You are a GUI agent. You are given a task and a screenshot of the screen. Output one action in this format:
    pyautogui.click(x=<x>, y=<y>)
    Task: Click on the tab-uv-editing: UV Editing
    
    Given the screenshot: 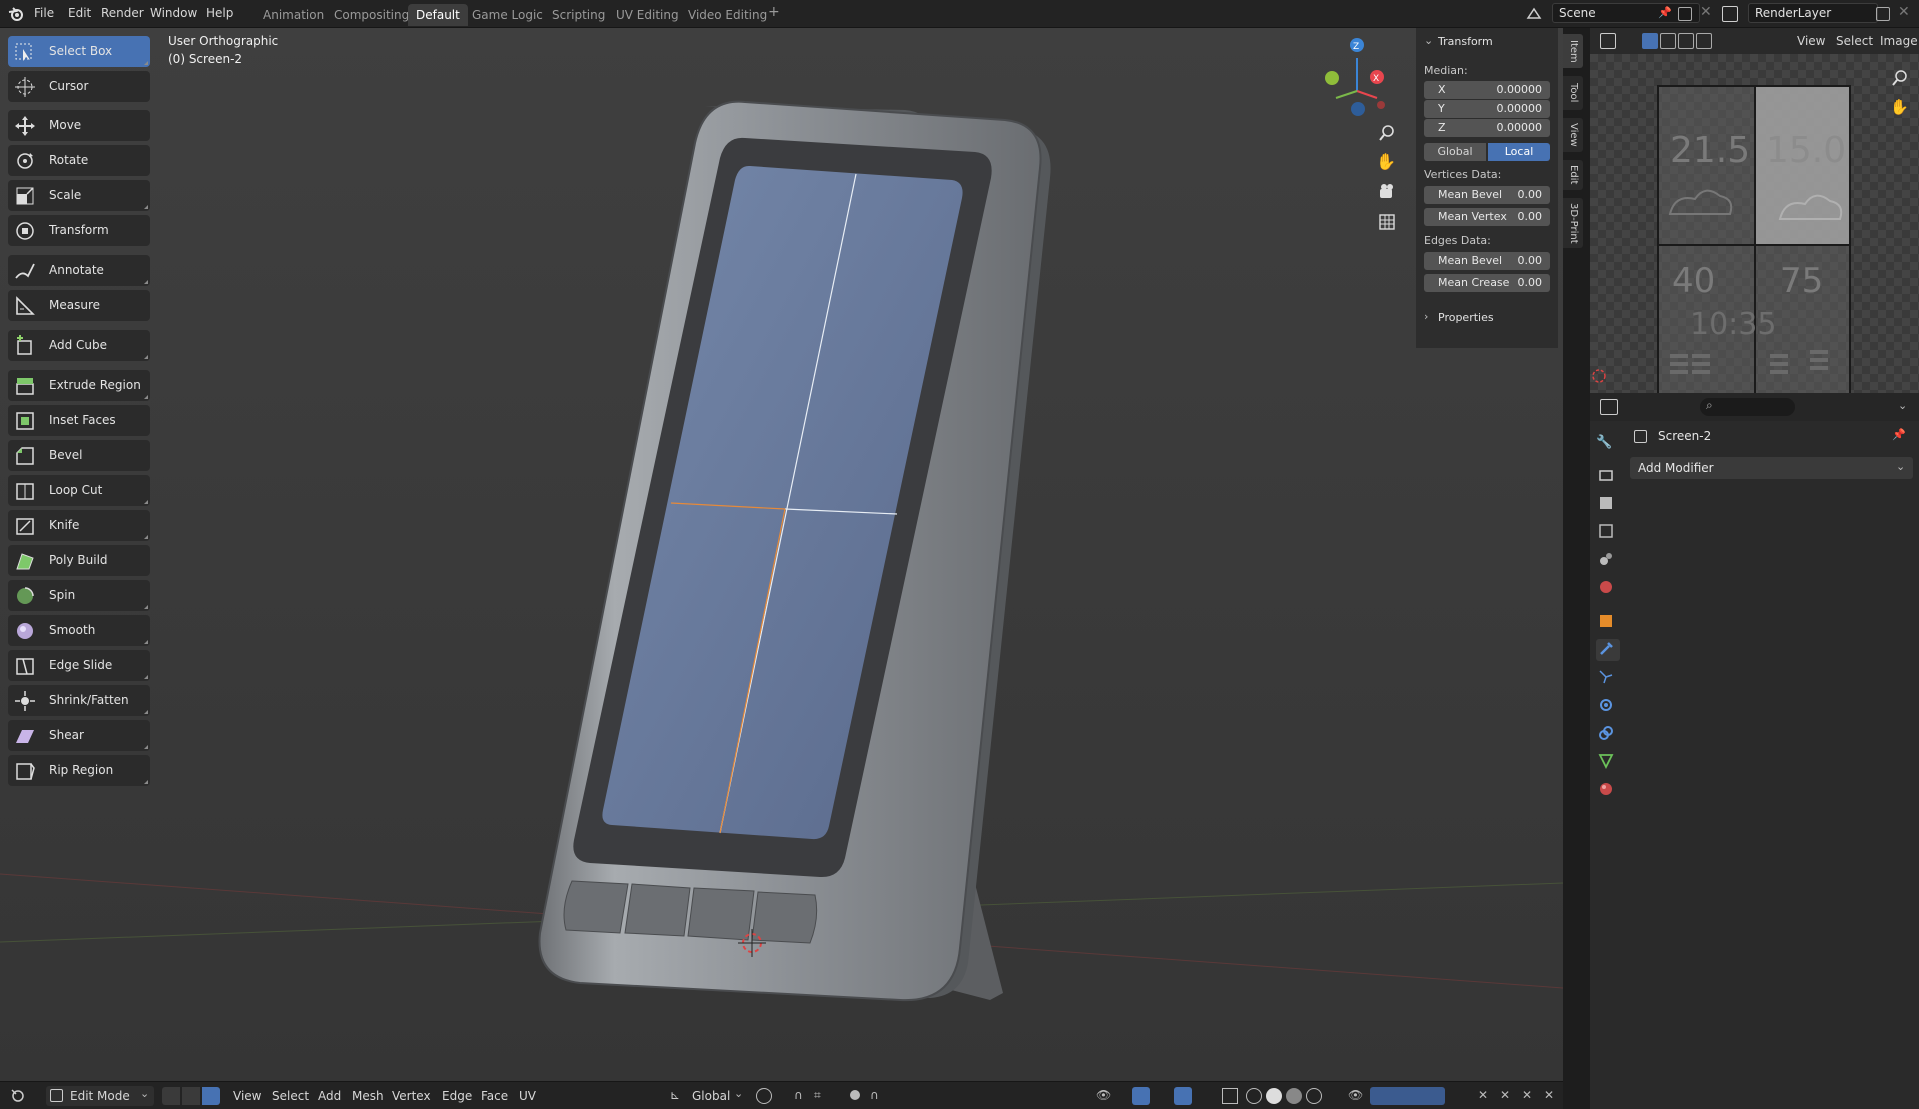 What is the action you would take?
    pyautogui.click(x=647, y=15)
    